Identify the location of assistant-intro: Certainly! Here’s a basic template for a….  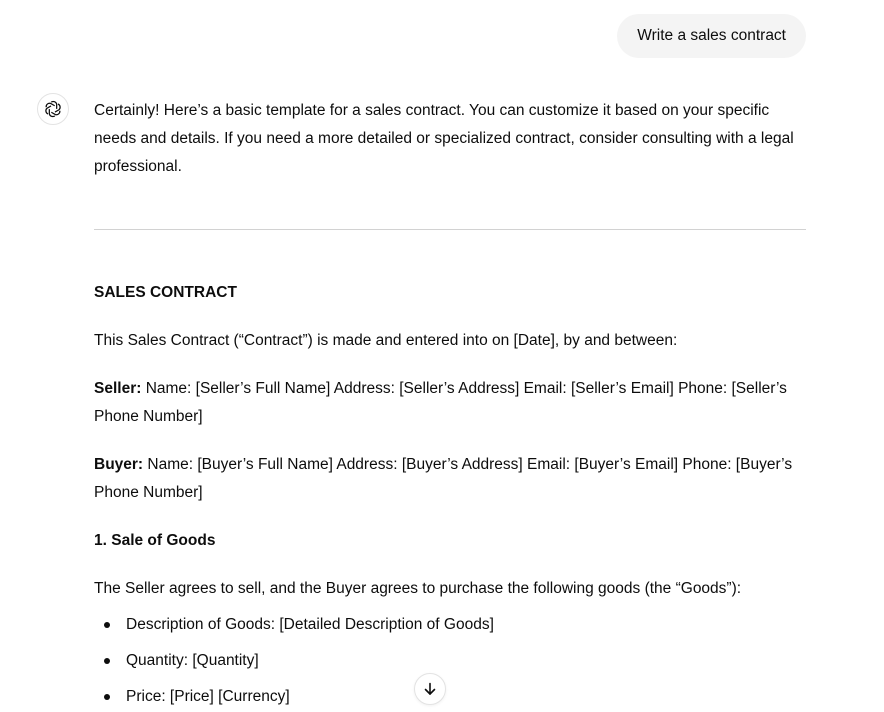
(444, 138).